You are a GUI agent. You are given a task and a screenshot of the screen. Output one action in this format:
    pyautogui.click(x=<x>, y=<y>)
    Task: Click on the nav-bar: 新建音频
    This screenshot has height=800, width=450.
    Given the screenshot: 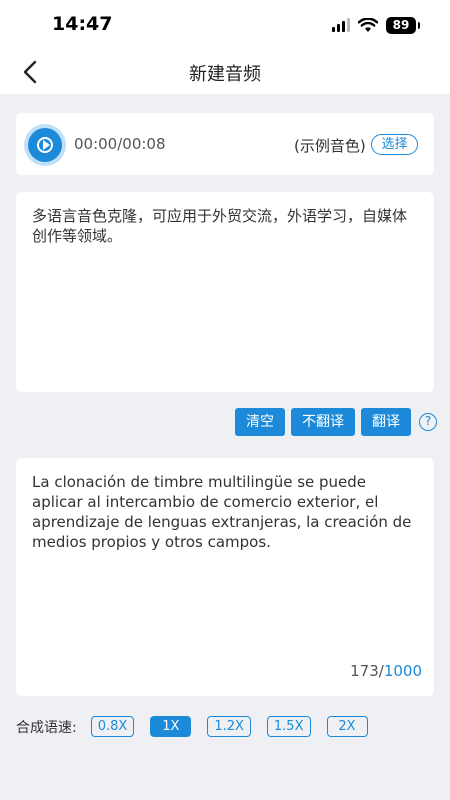 What is the action you would take?
    pyautogui.click(x=225, y=72)
    